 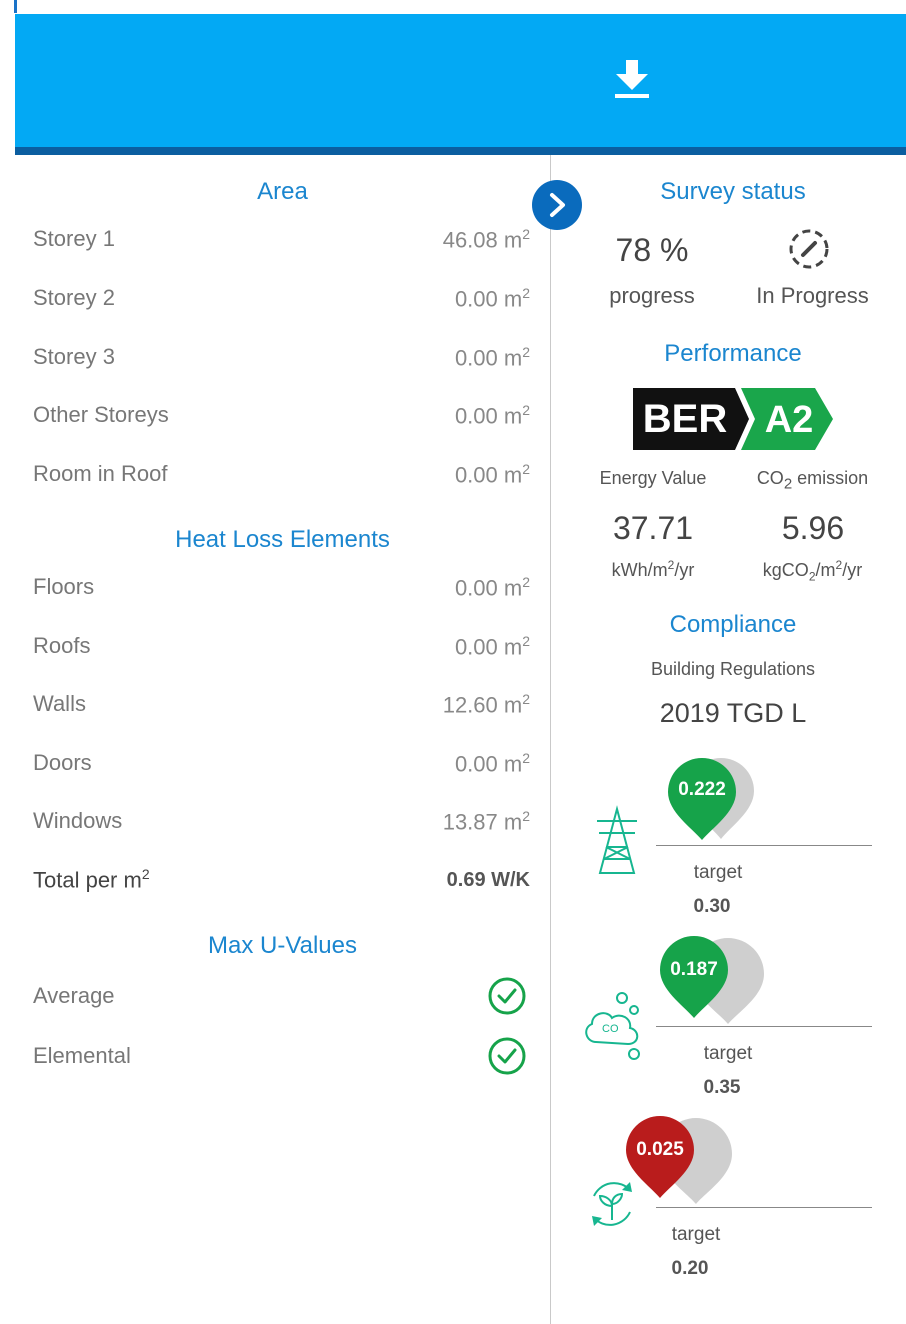 What do you see at coordinates (685, 419) in the screenshot?
I see `ber-text: BER` at bounding box center [685, 419].